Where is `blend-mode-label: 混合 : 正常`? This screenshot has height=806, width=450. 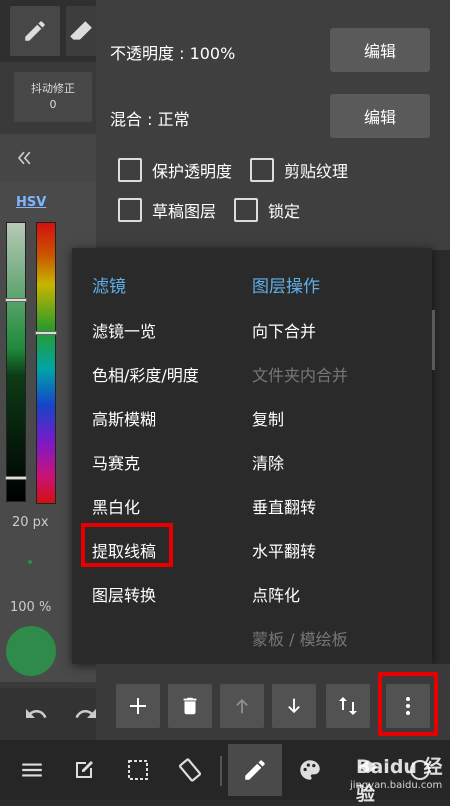 blend-mode-label: 混合 : 正常 is located at coordinates (150, 119).